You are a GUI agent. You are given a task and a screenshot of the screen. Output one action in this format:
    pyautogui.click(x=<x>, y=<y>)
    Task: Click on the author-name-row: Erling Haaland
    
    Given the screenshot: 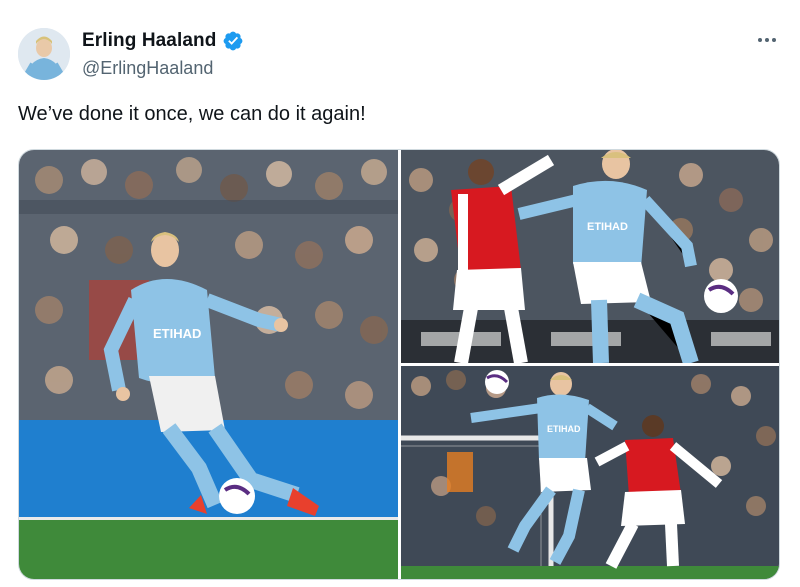 What is the action you would take?
    pyautogui.click(x=163, y=41)
    